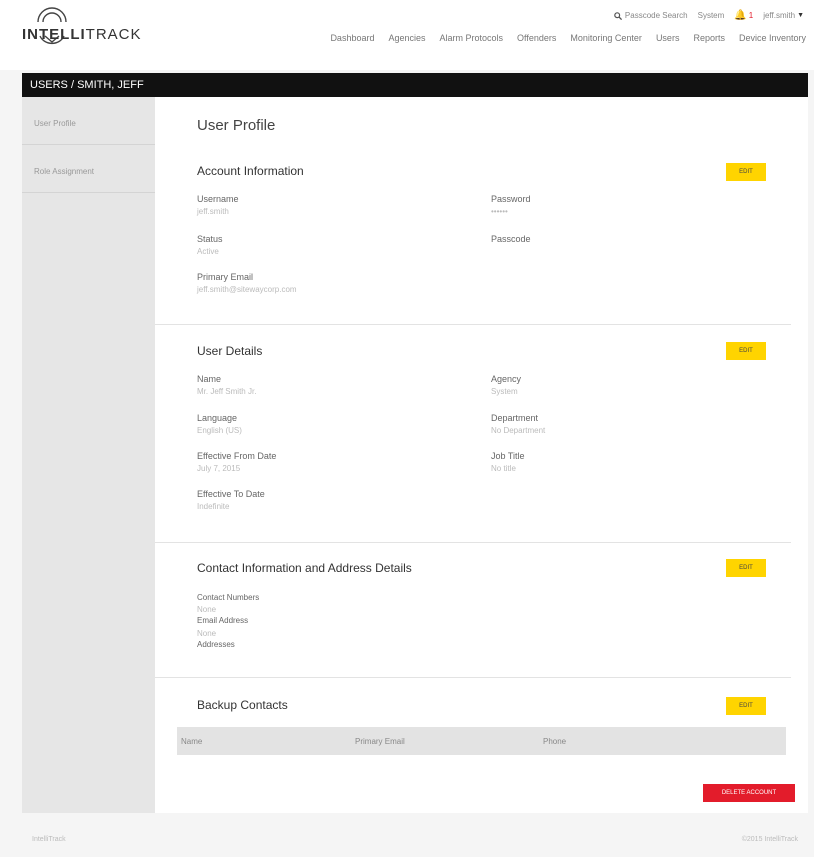 Image resolution: width=814 pixels, height=857 pixels. Describe the element at coordinates (506, 379) in the screenshot. I see `field-label: Agency` at that location.